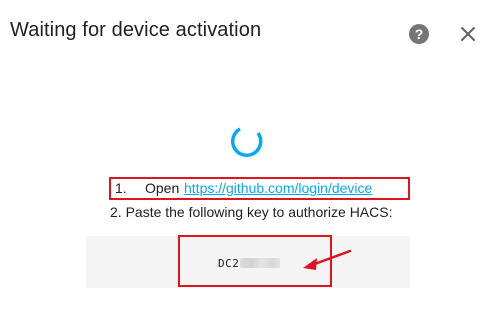  Describe the element at coordinates (468, 34) in the screenshot. I see `close-icon` at that location.